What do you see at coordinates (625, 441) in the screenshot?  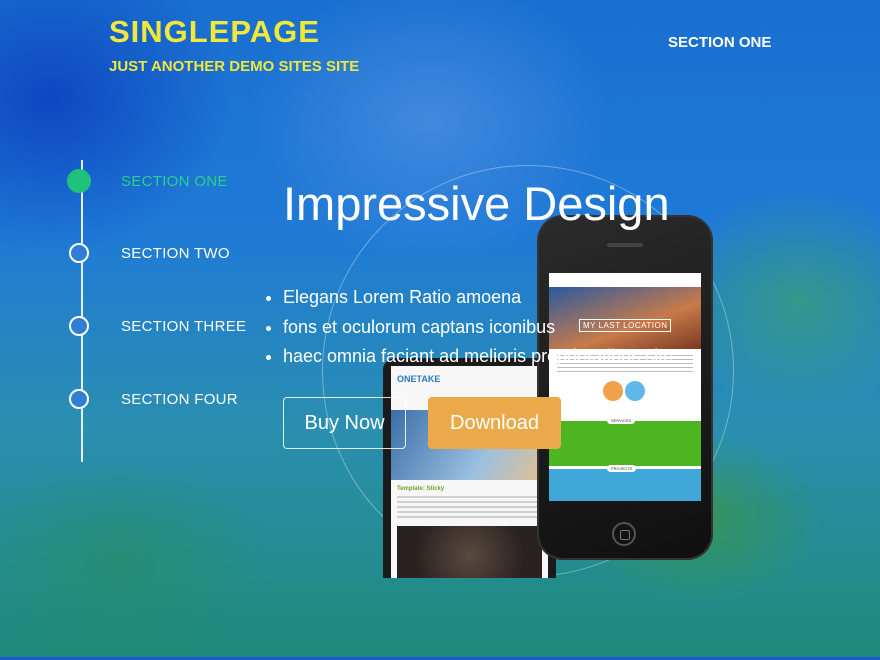 I see `phone-services-band: SERVICES` at bounding box center [625, 441].